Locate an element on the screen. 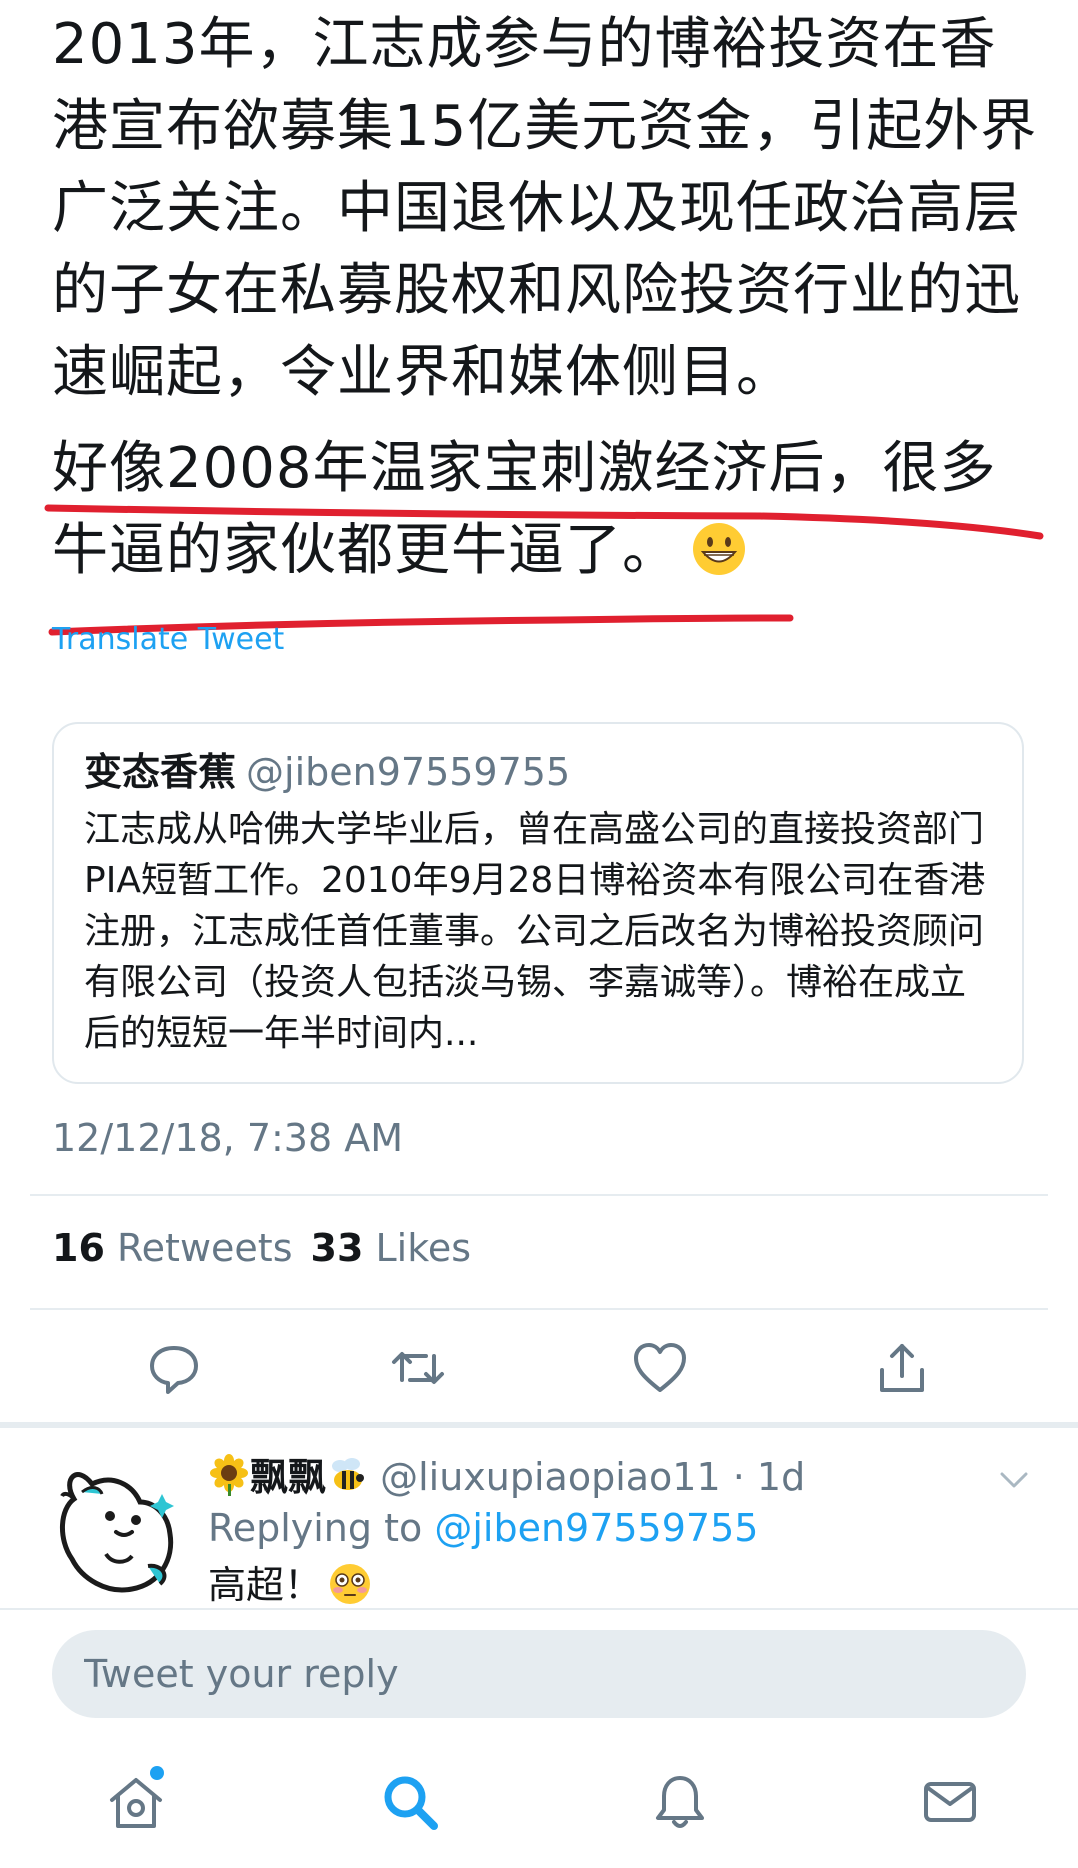 The height and width of the screenshot is (1868, 1078). retweets-stat: 16 Retweets is located at coordinates (172, 1248).